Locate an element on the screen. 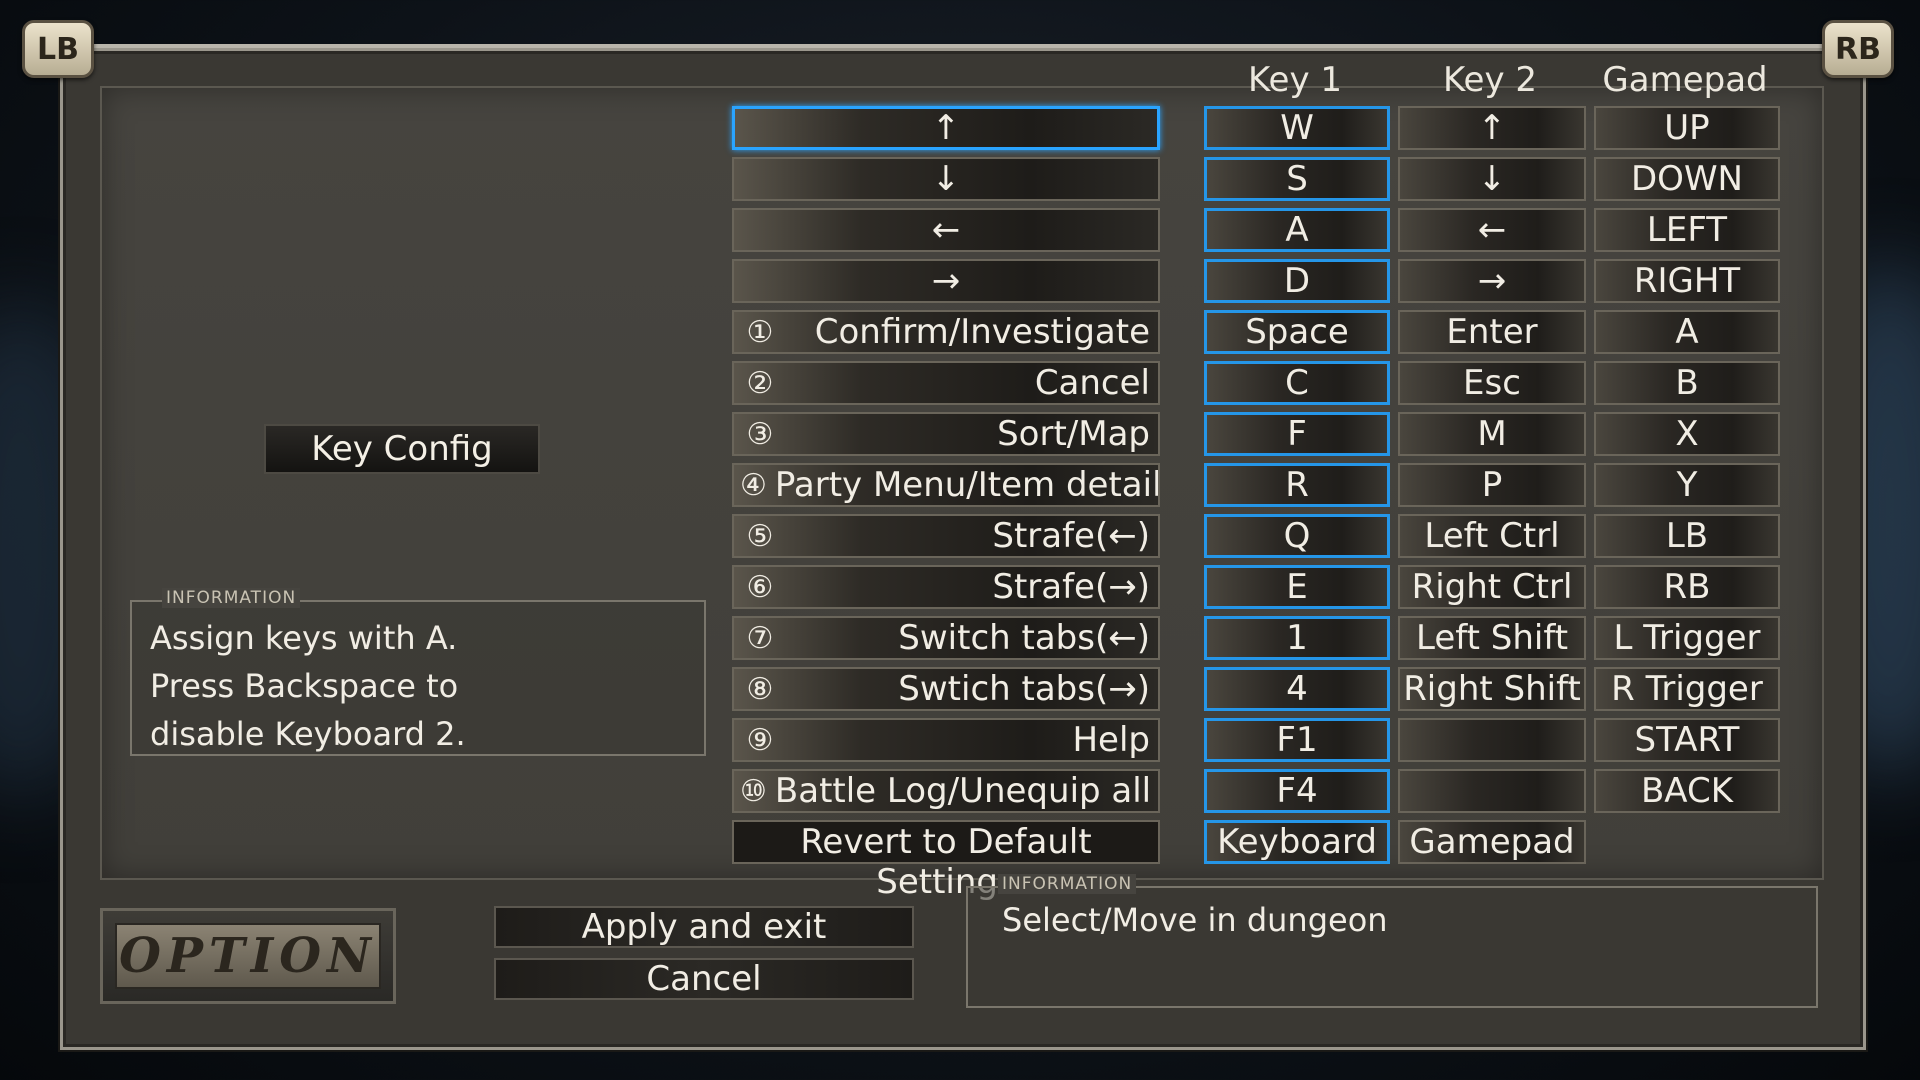 The height and width of the screenshot is (1080, 1920). gamepad-binding: DOWN is located at coordinates (1687, 179).